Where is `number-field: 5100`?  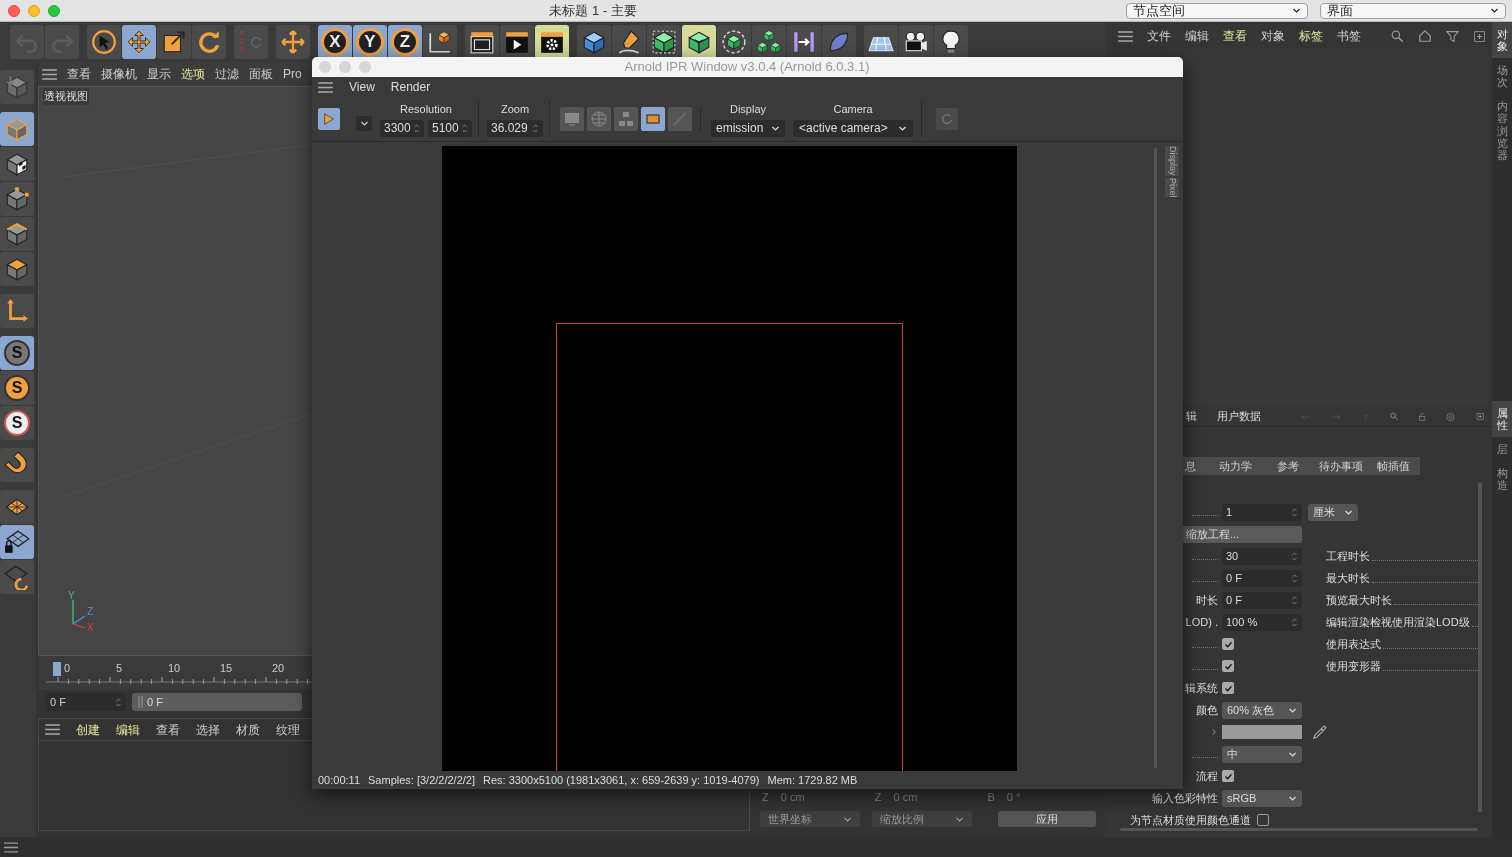
number-field: 5100 is located at coordinates (450, 128).